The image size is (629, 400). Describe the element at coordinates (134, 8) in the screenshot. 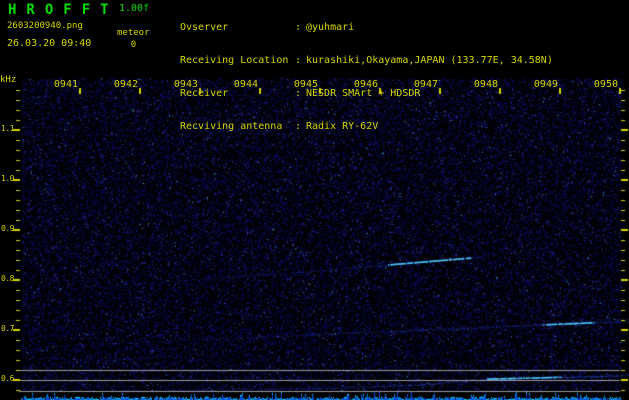

I see `app-version: 1.00f` at that location.